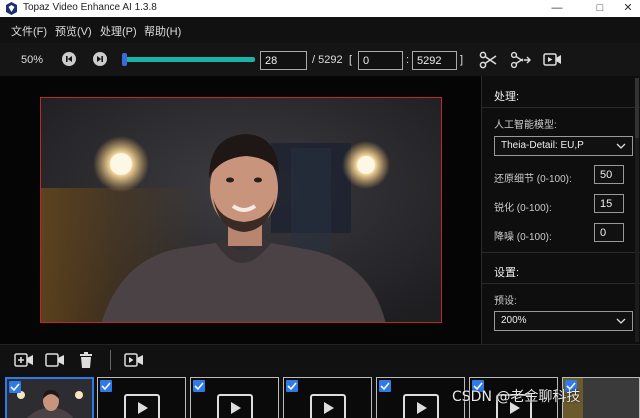  Describe the element at coordinates (162, 31) in the screenshot. I see `menu-help: 帮助(H)` at that location.